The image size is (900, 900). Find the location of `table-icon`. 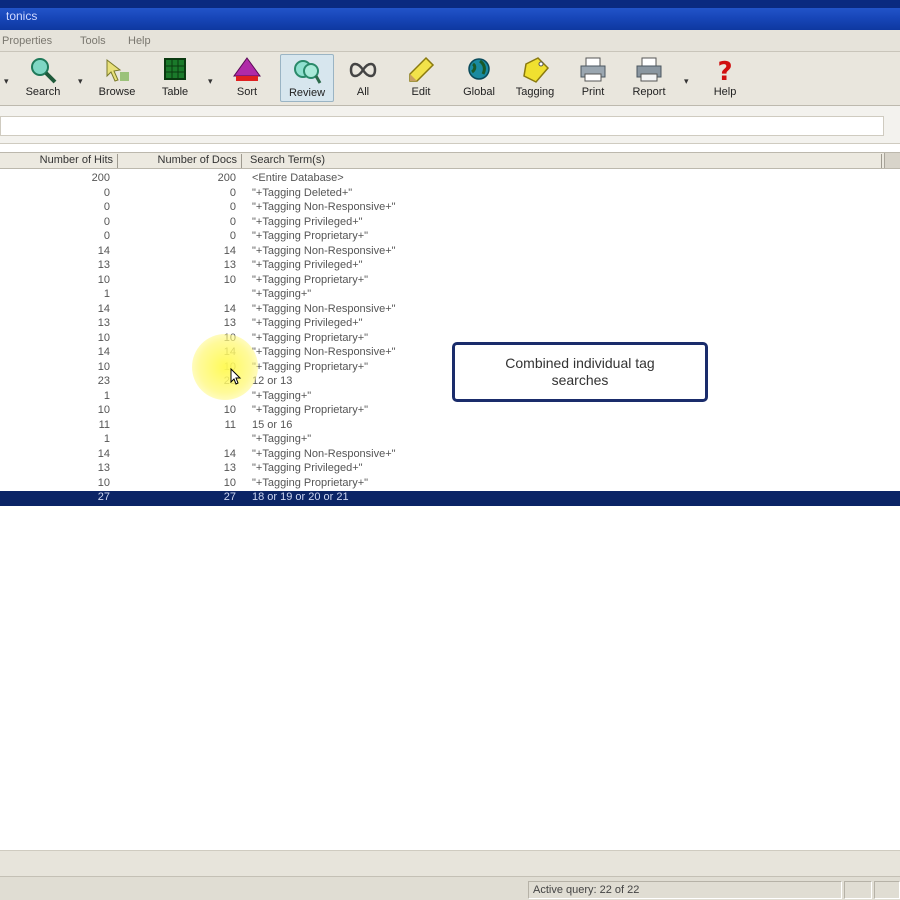

table-icon is located at coordinates (175, 69).